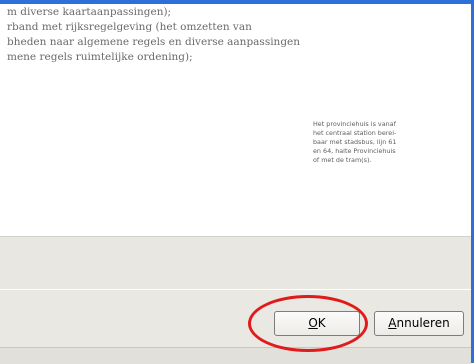 This screenshot has width=474, height=364. What do you see at coordinates (354, 124) in the screenshot?
I see `side-note-line: Het provinciehuis is vanaf` at bounding box center [354, 124].